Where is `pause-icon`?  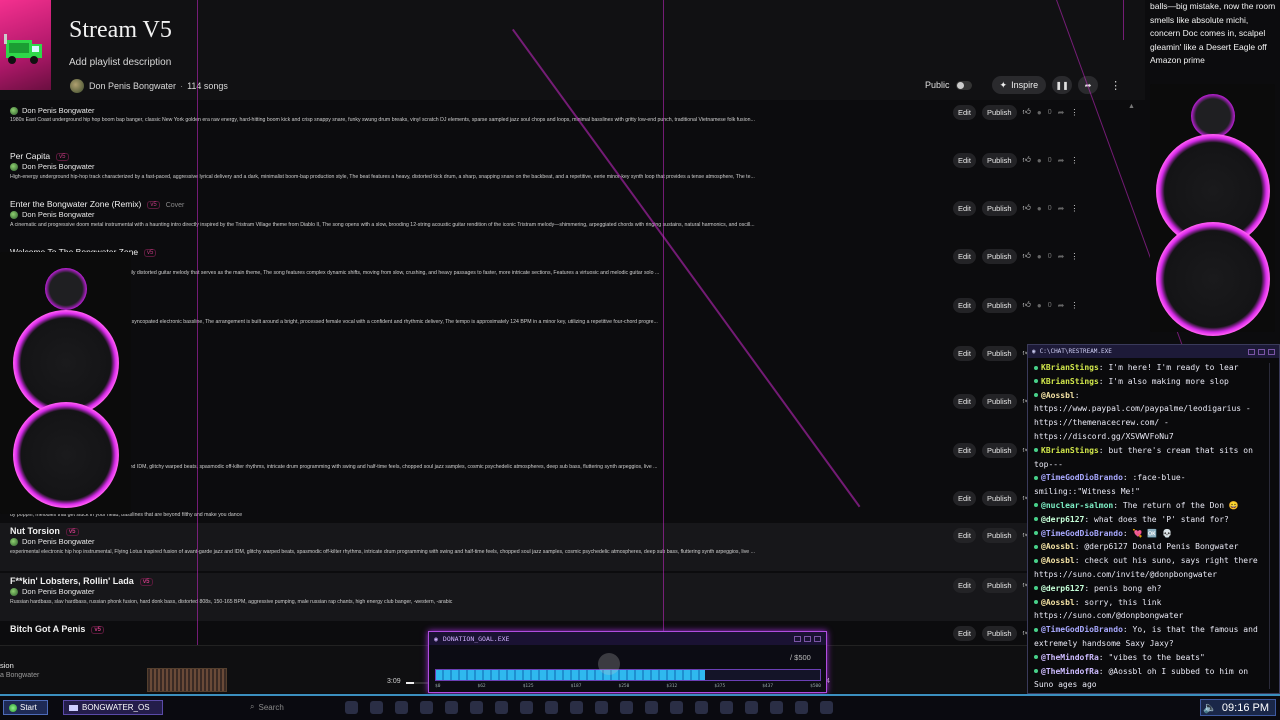 pause-icon is located at coordinates (609, 664).